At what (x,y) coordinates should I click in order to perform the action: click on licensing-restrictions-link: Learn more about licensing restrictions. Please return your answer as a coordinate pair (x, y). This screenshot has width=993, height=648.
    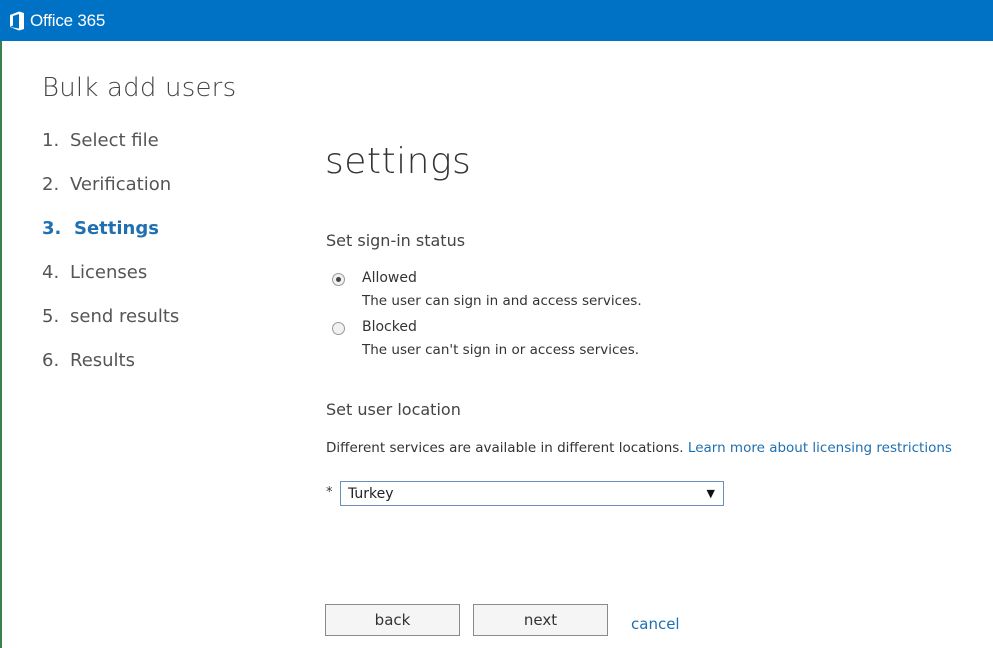
    Looking at the image, I should click on (820, 448).